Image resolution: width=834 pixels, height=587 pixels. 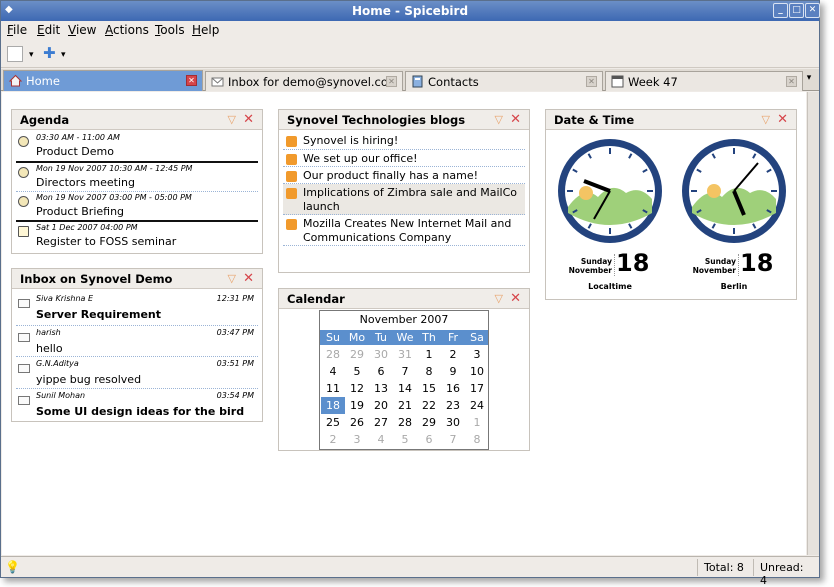 I want to click on add-dropdown-icon: ▾, so click(x=63, y=58).